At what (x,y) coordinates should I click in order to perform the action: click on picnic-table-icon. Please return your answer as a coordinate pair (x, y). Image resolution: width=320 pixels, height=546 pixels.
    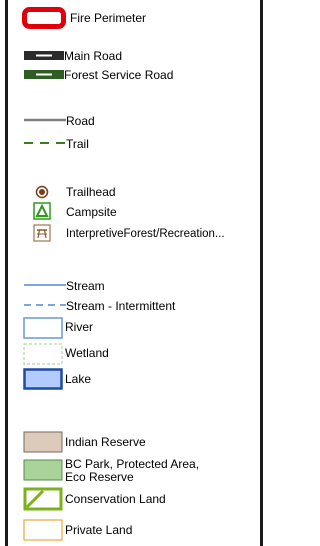
    Looking at the image, I should click on (42, 233).